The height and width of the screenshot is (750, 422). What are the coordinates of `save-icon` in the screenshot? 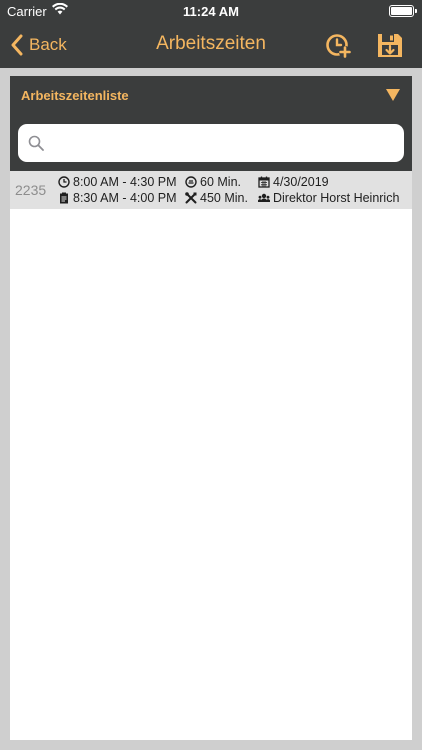 It's located at (390, 45).